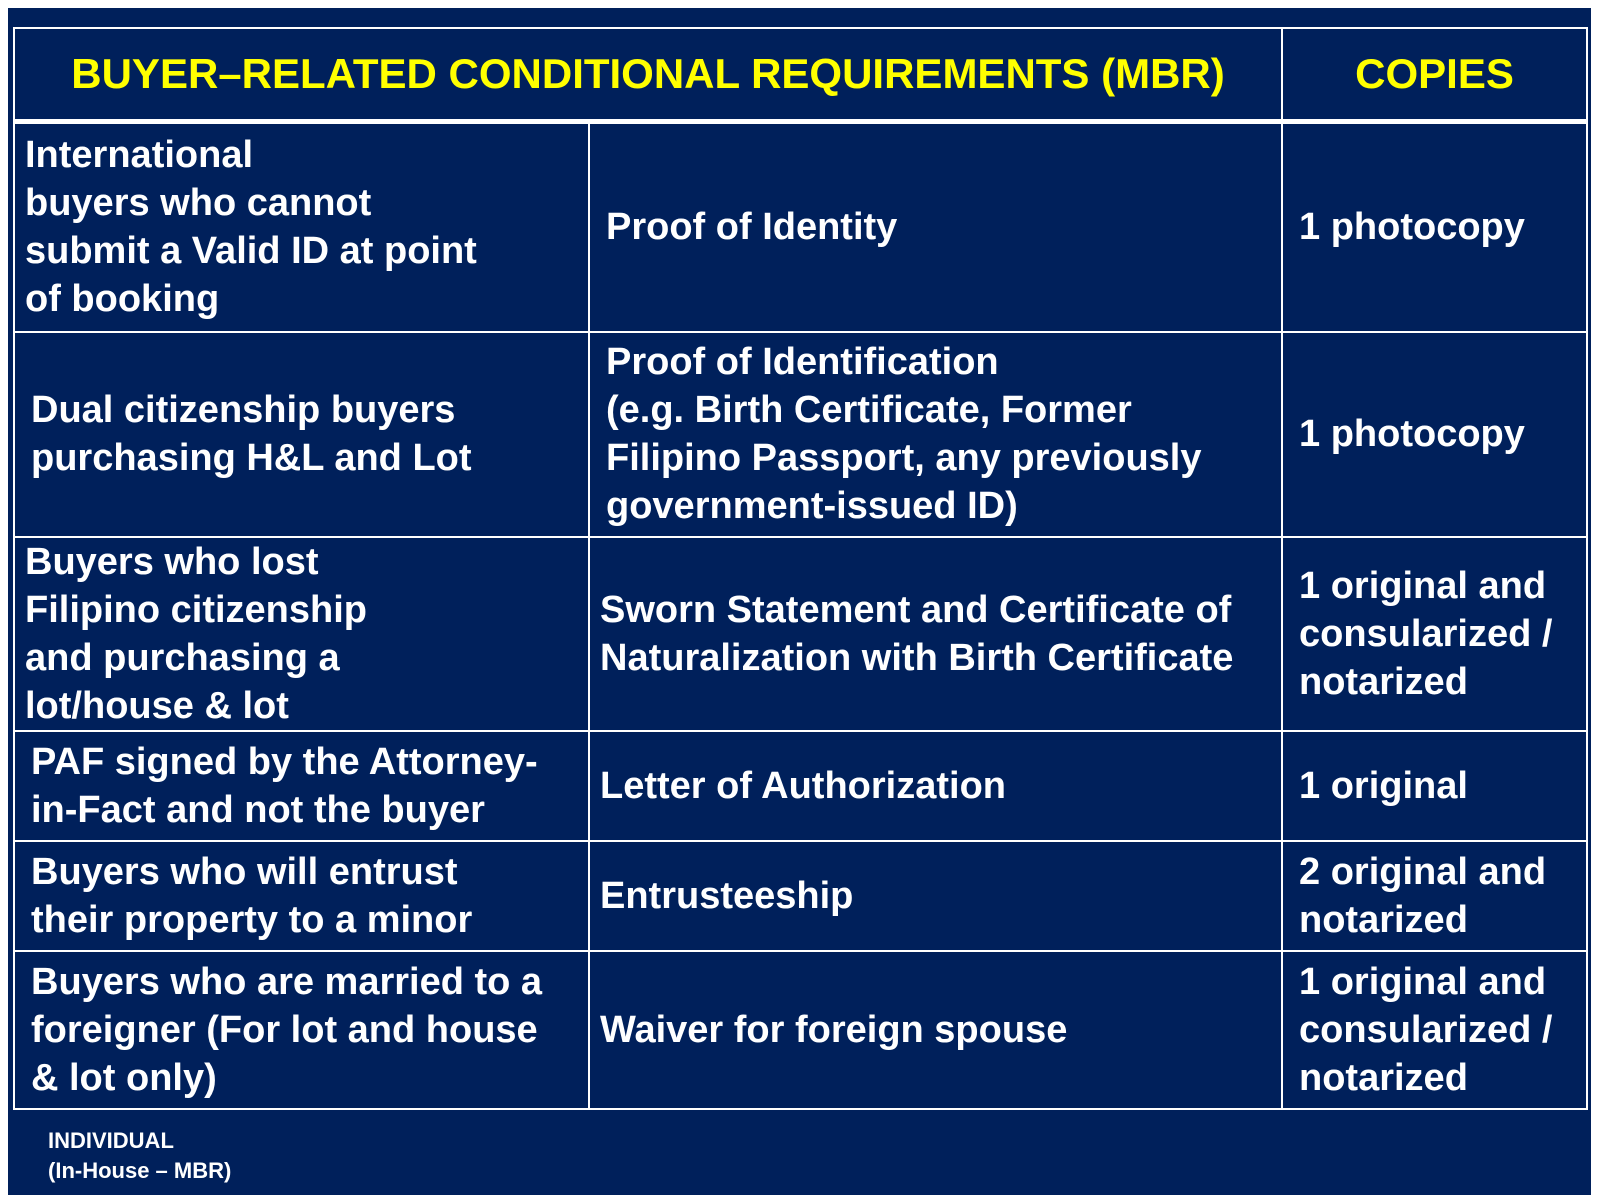 This screenshot has height=1200, width=1600. What do you see at coordinates (935, 226) in the screenshot?
I see `requirement-cell: Proof of Identity` at bounding box center [935, 226].